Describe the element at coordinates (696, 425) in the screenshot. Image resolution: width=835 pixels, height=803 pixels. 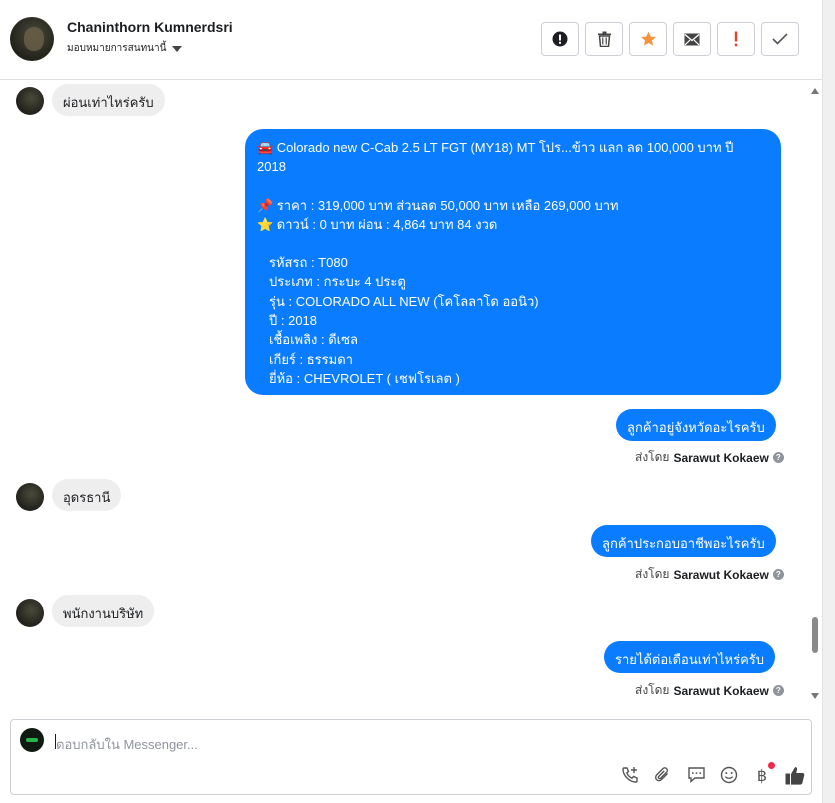
I see `message-bubble-outgoing: ลูกค้าอยู่จังหวัดอะไรครับ` at that location.